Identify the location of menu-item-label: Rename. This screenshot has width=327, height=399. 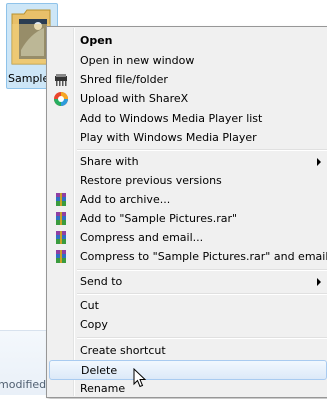
(103, 388).